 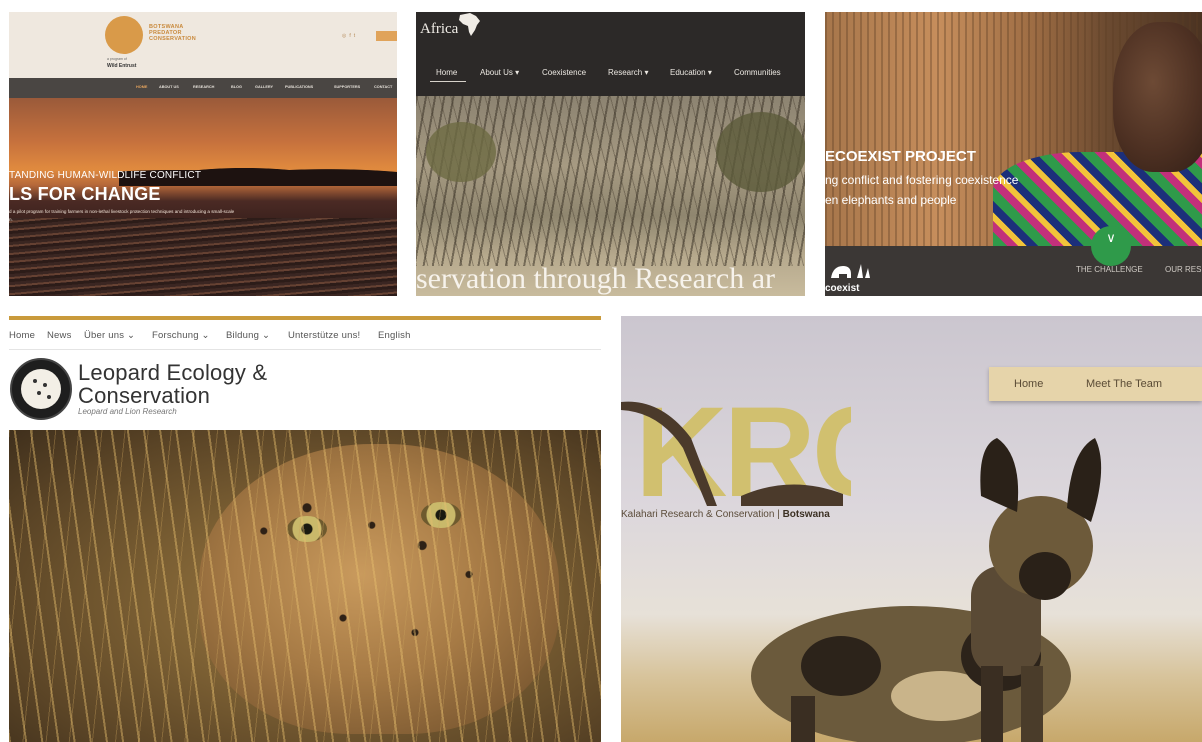 What do you see at coordinates (236, 87) in the screenshot?
I see `nav-blog: BLOG` at bounding box center [236, 87].